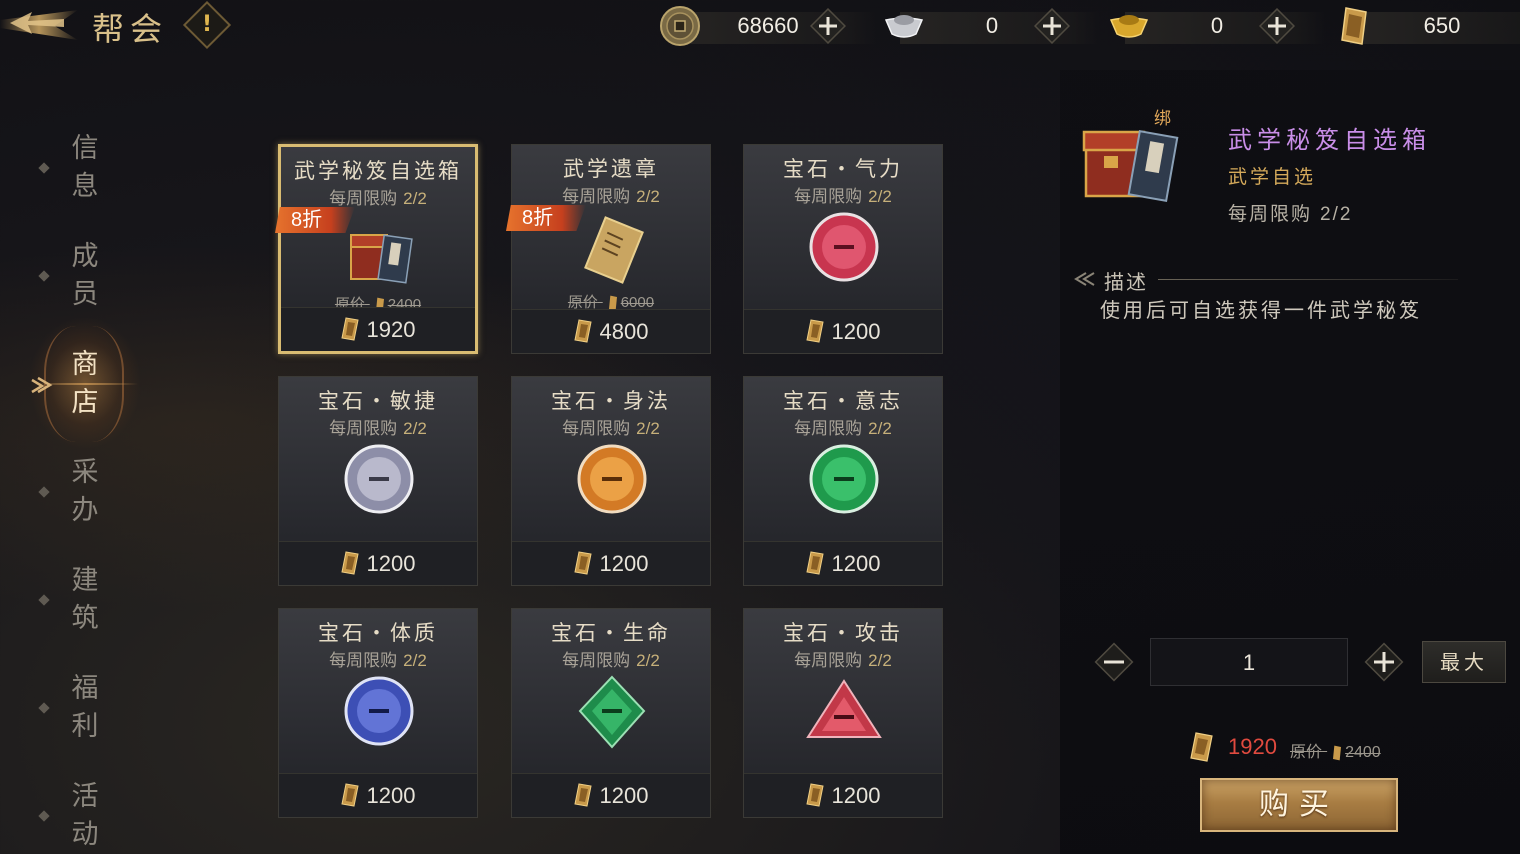 The width and height of the screenshot is (1520, 854). I want to click on buy-button: 购买, so click(1299, 805).